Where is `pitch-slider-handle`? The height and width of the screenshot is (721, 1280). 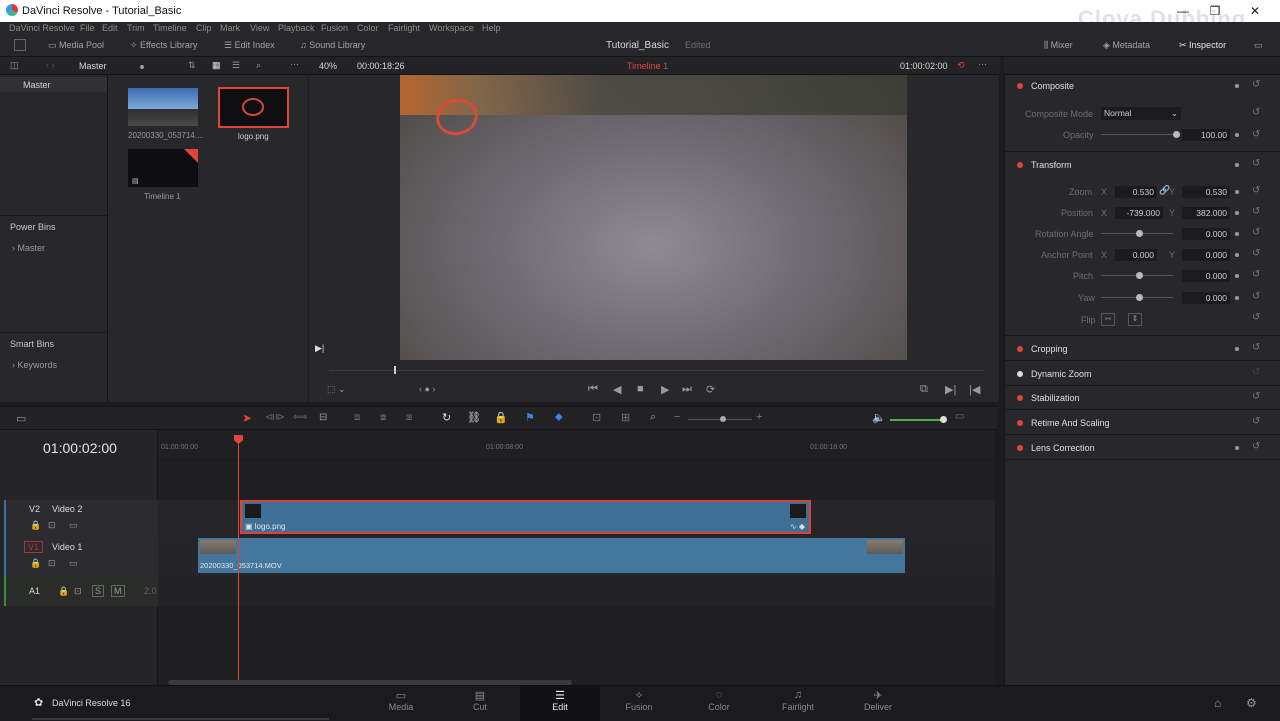 pitch-slider-handle is located at coordinates (1139, 275).